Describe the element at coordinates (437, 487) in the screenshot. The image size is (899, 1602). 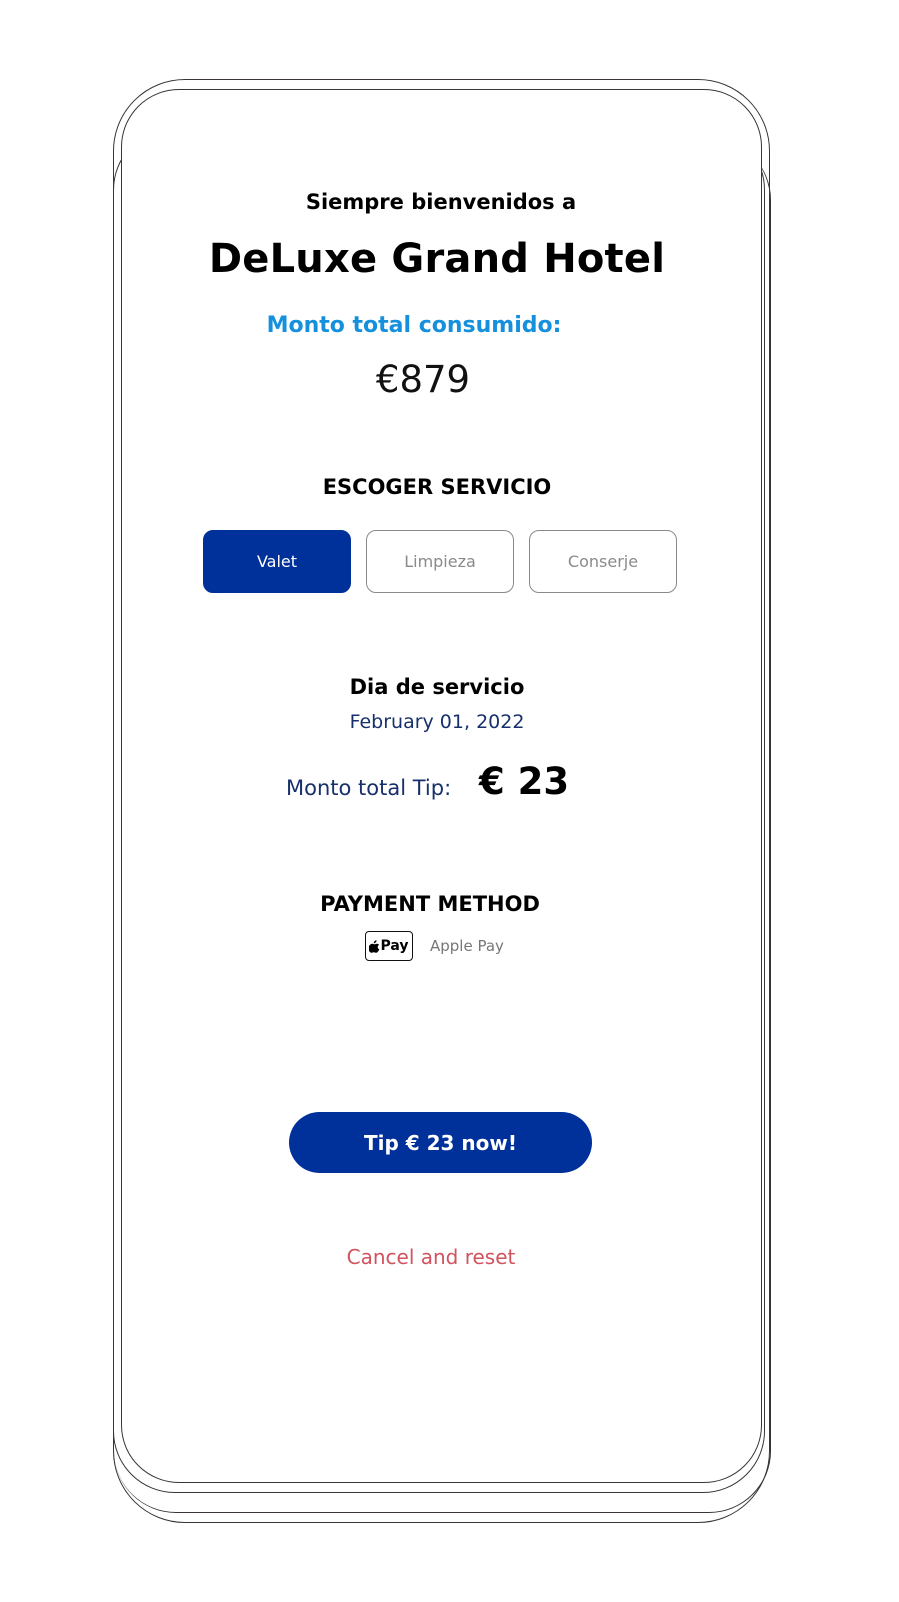
I see `service-heading: ESCOGER SERVICIO` at that location.